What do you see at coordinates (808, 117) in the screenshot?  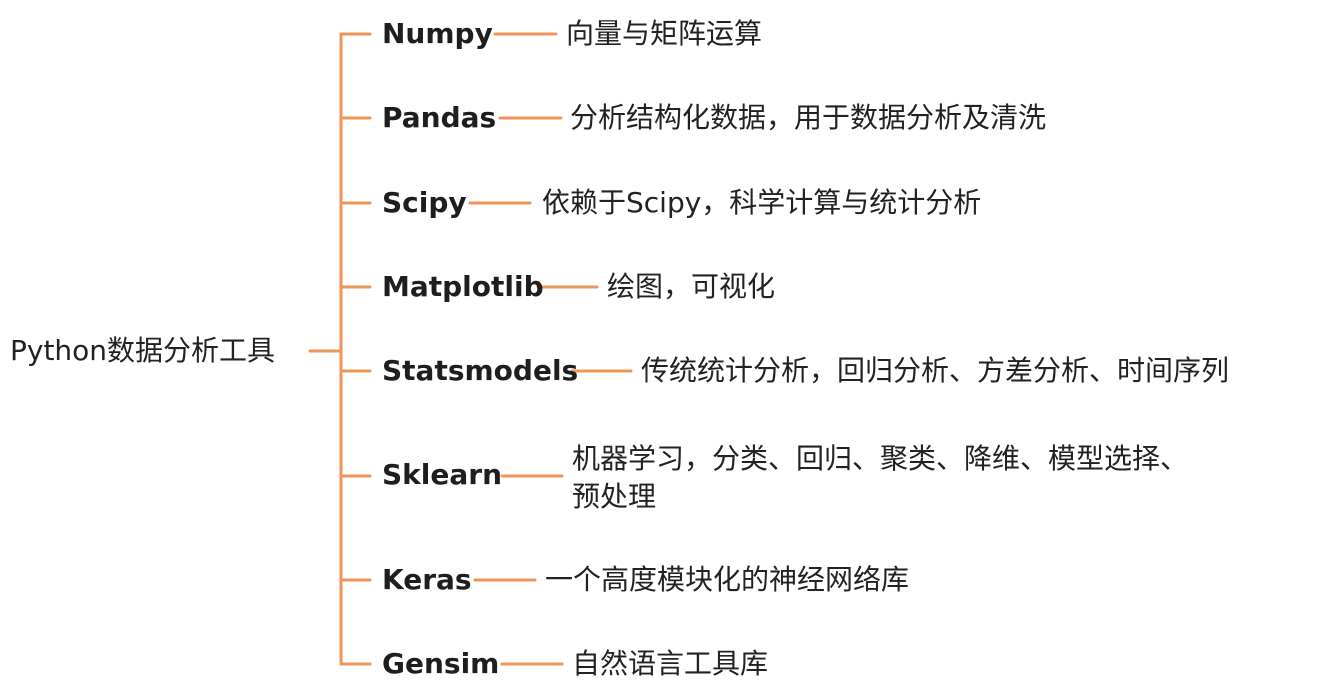 I see `branch-desc-pandas: 分析结构化数据，用于数据分析及清洗` at bounding box center [808, 117].